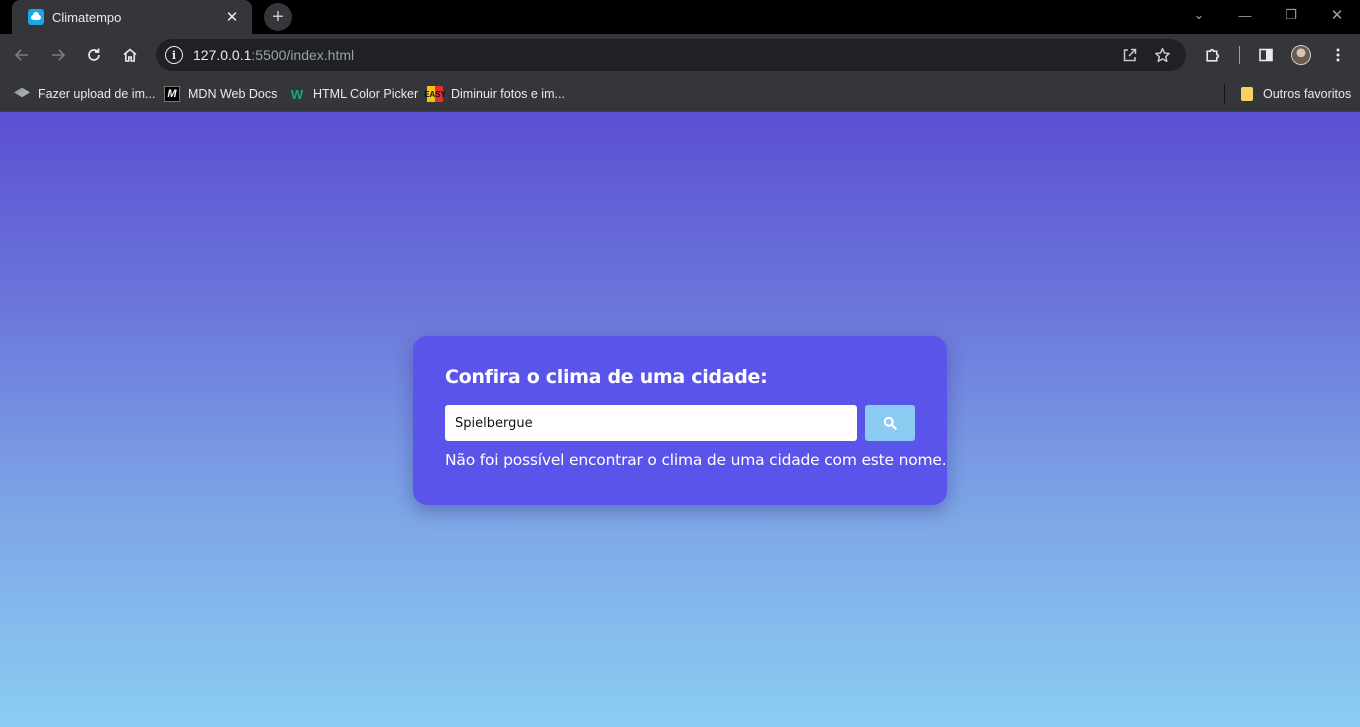  I want to click on toolbar-divider, so click(1239, 55).